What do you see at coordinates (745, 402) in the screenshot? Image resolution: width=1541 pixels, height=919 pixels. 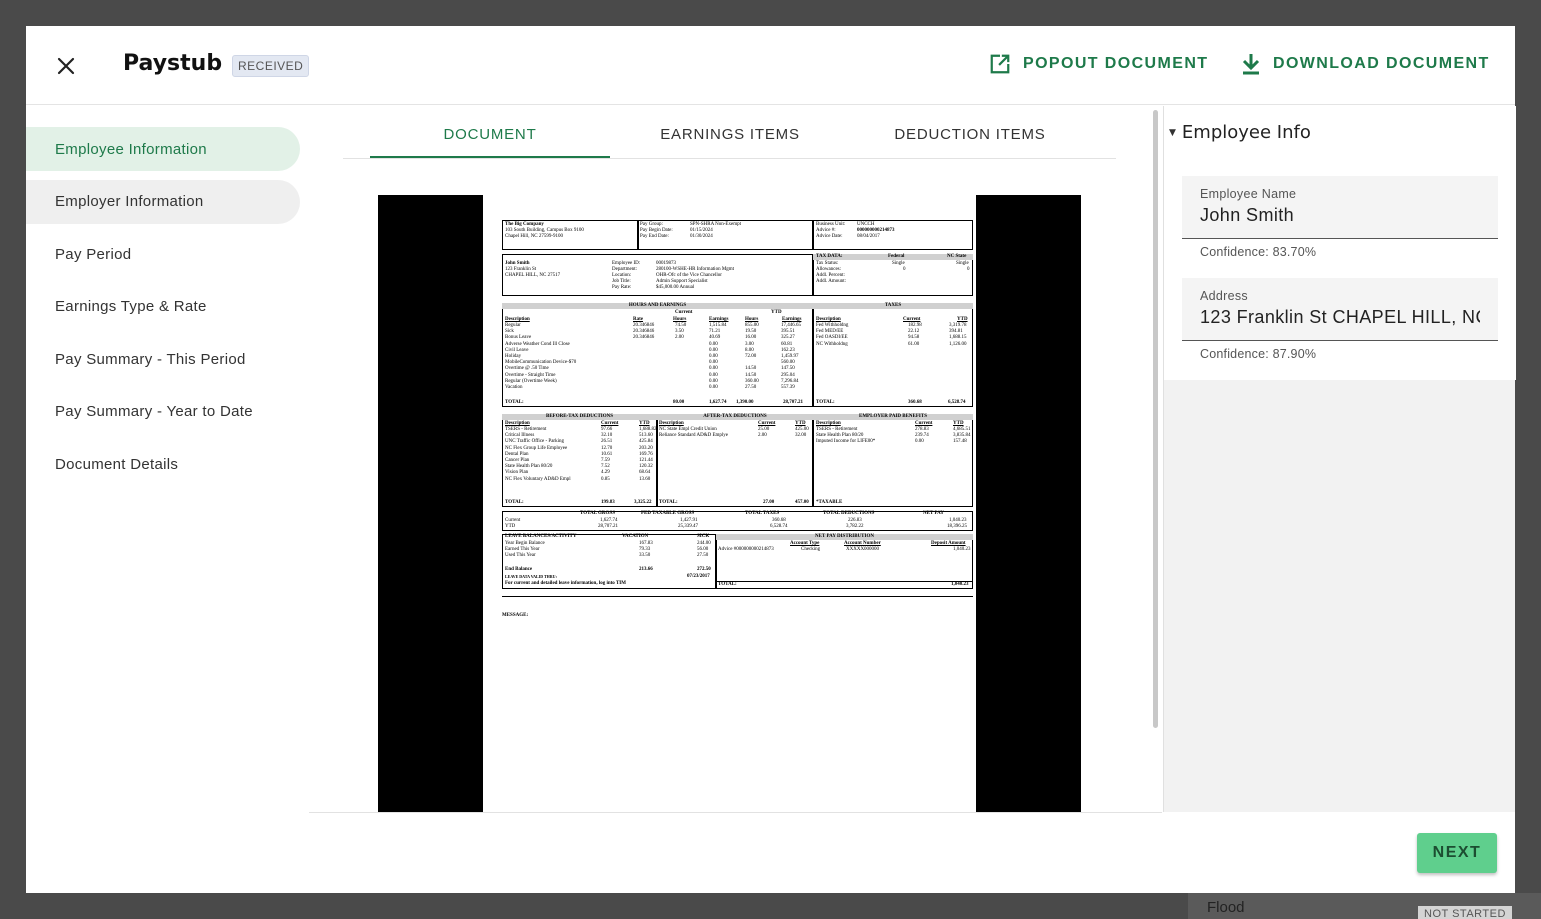 I see `earnings-total-ytd-hours: 1,390.00` at bounding box center [745, 402].